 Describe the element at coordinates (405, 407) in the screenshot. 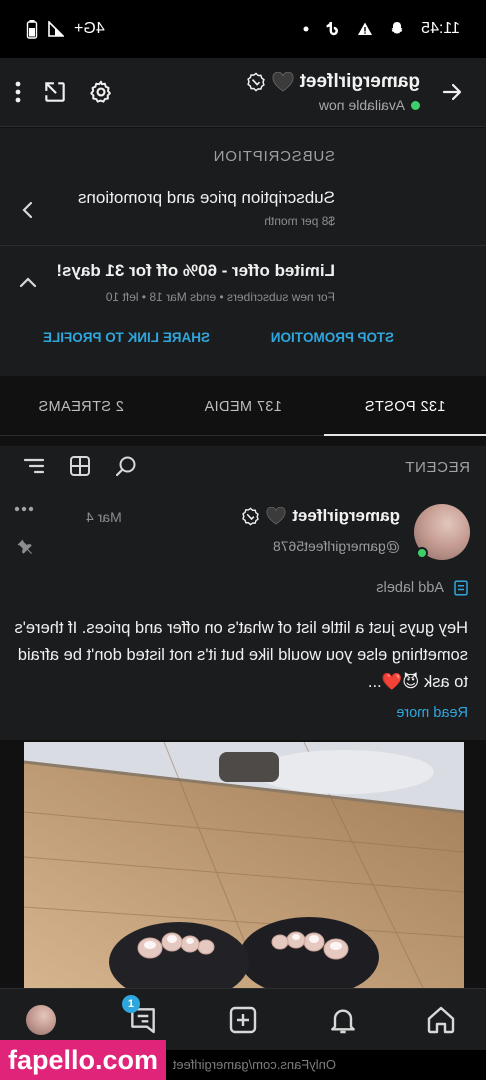

I see `tab-posts: 132 POSTS` at that location.